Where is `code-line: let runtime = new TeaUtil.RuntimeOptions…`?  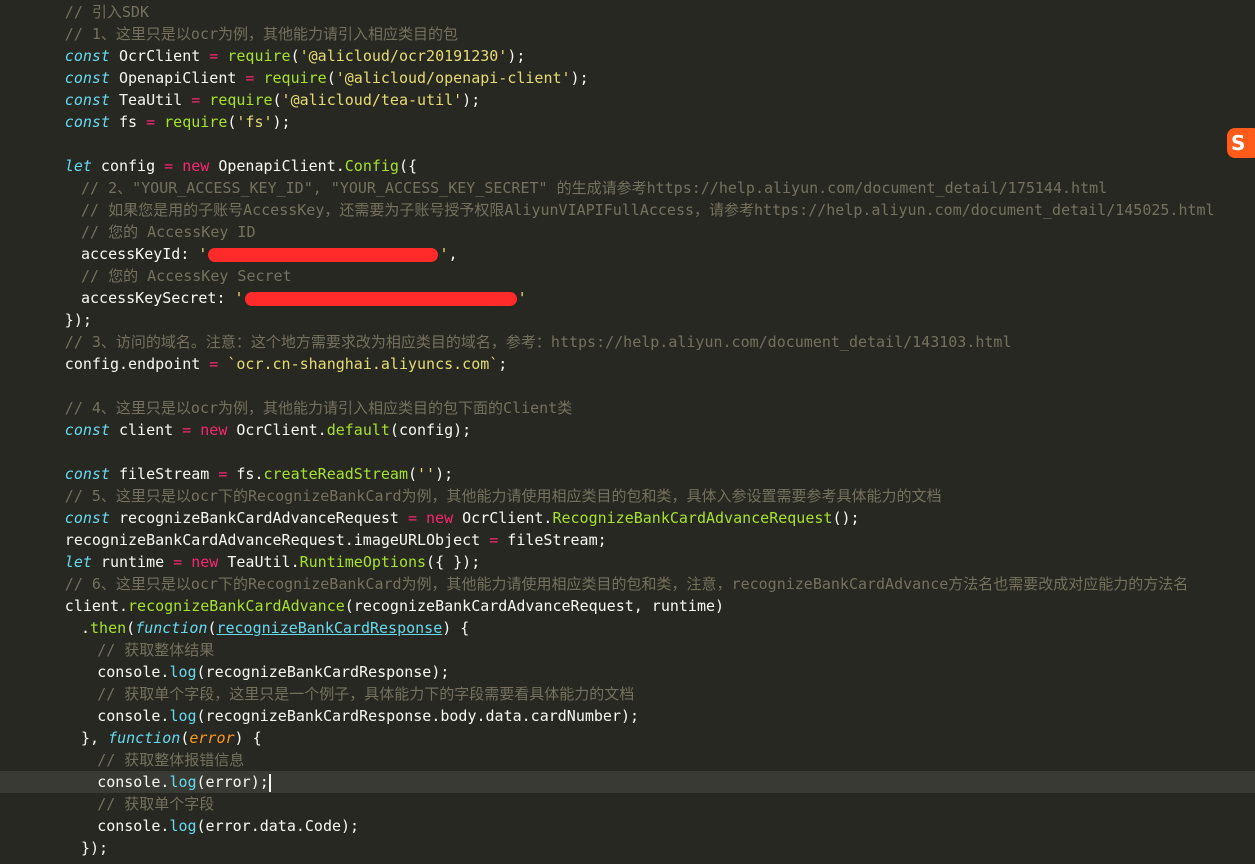
code-line: let runtime = new TeaUtil.RuntimeOptions… is located at coordinates (627, 562).